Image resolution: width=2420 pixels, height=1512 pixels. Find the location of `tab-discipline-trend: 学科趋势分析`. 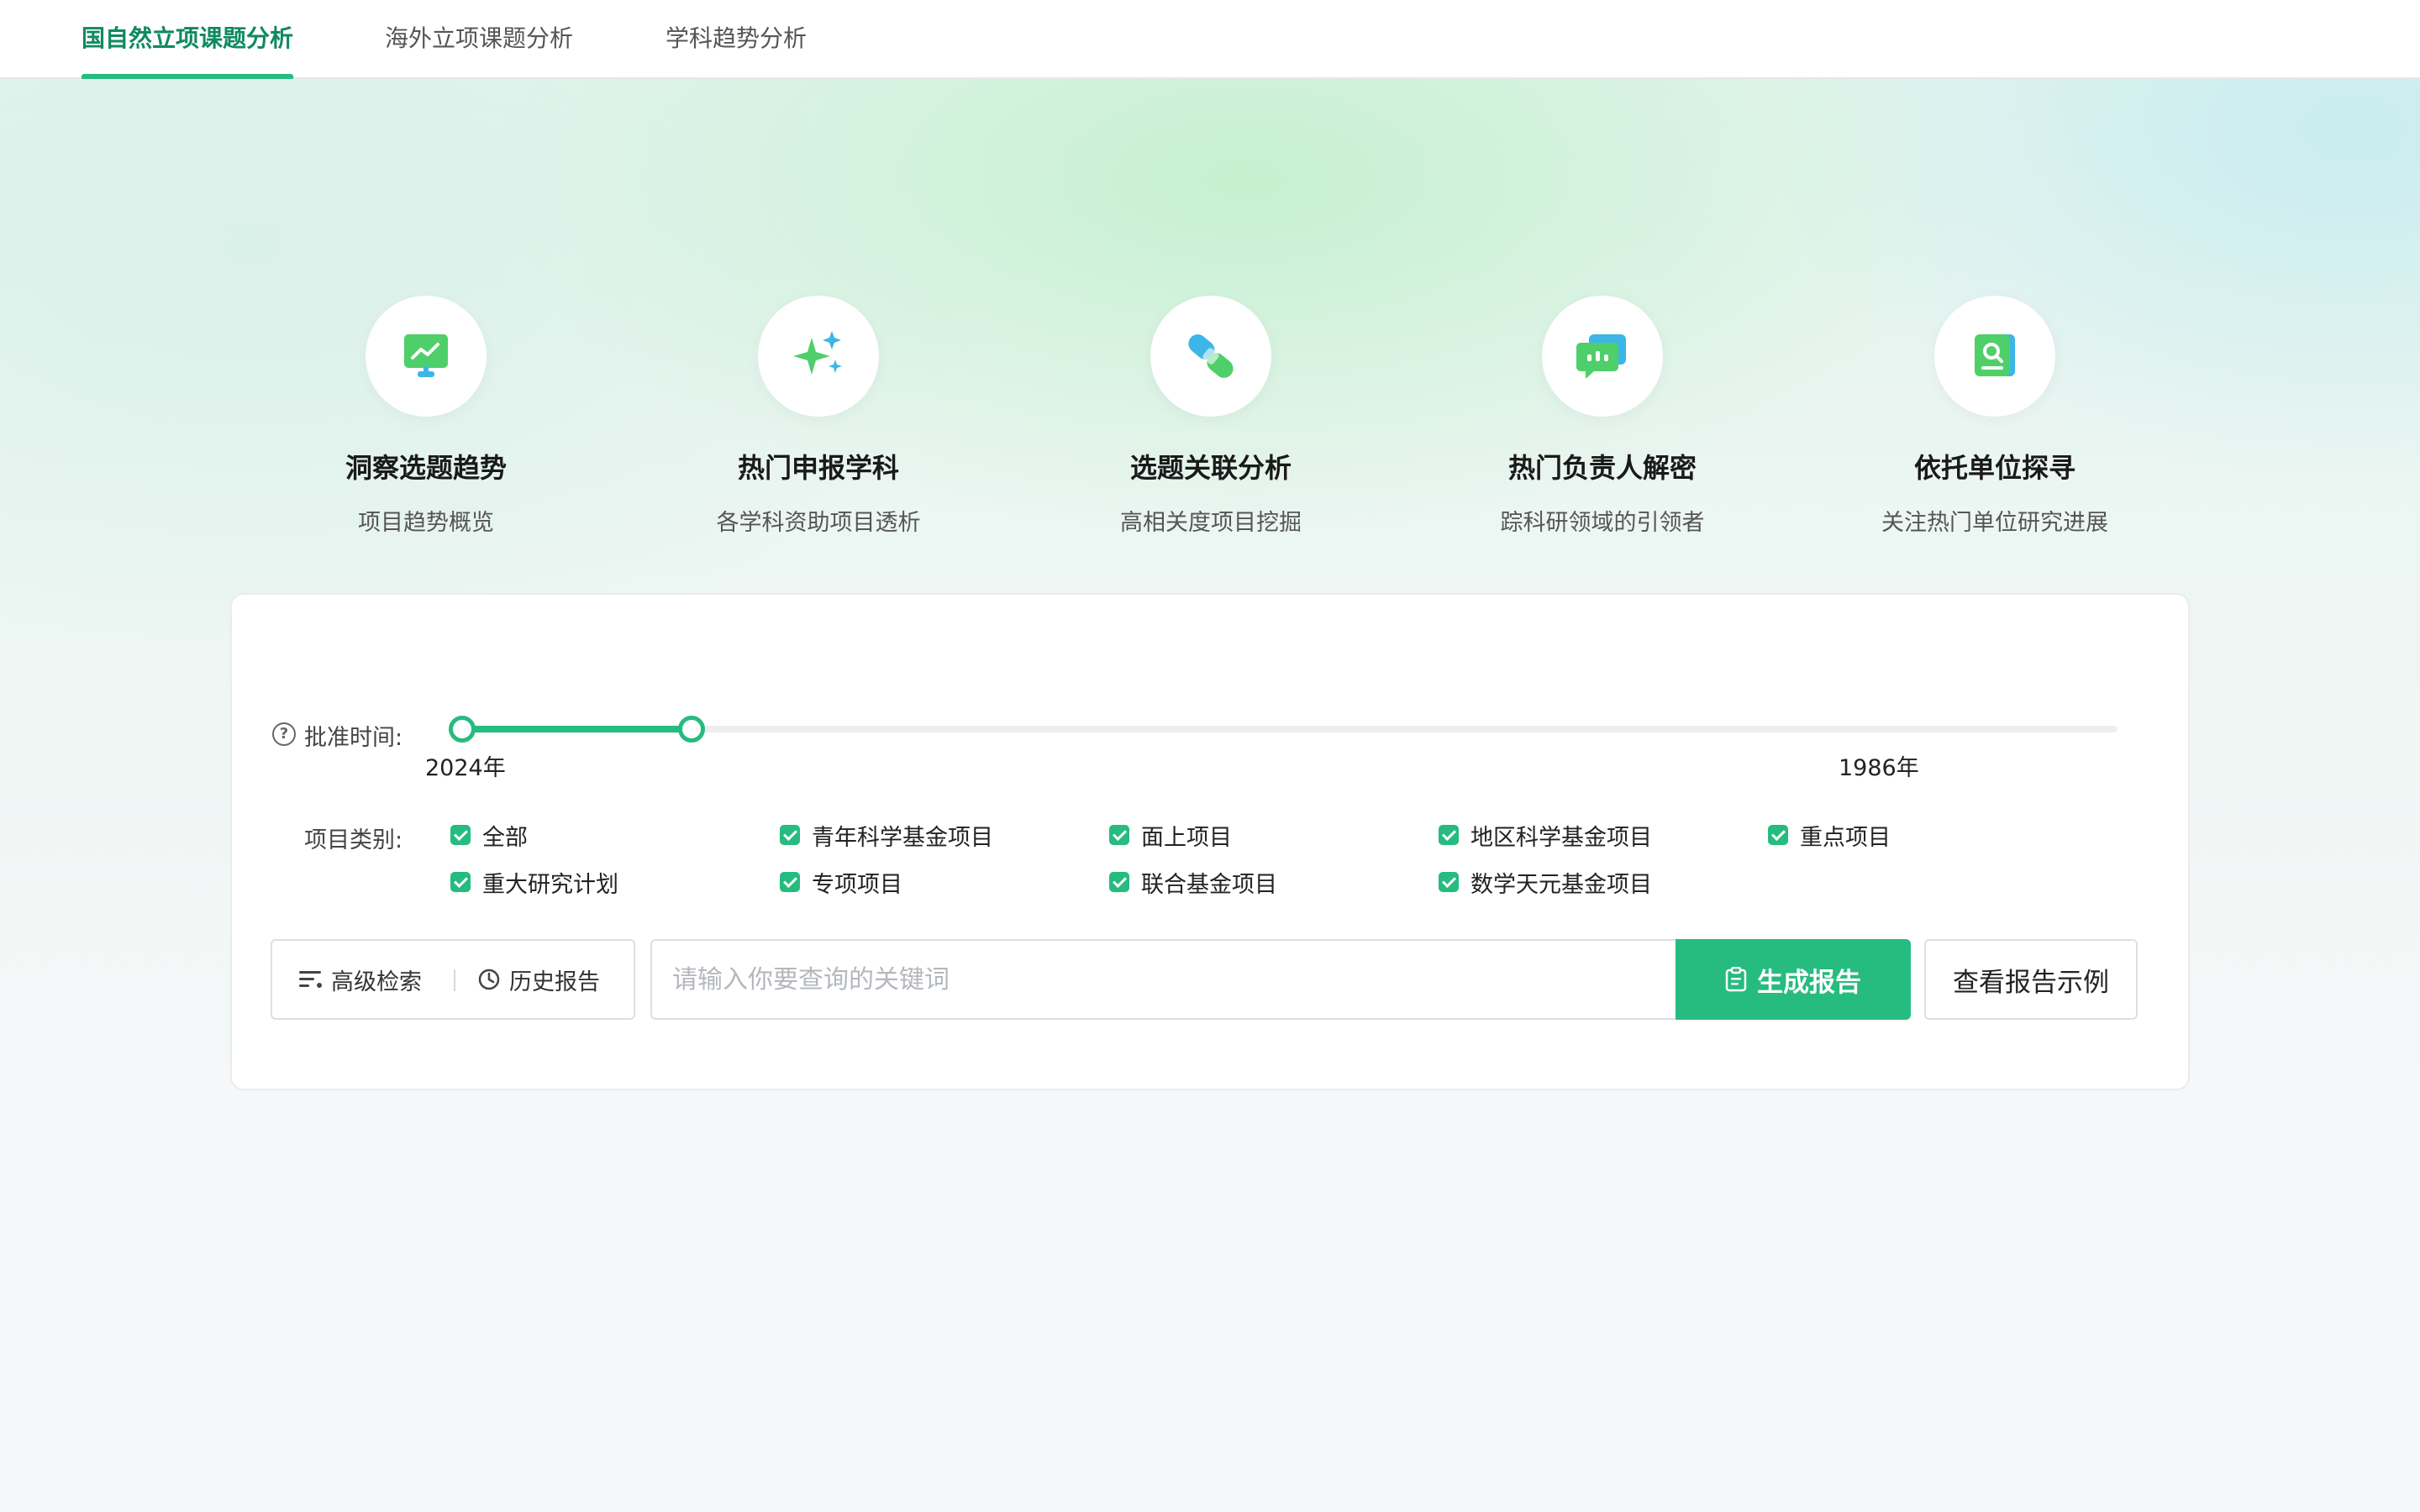

tab-discipline-trend: 学科趋势分析 is located at coordinates (736, 39).